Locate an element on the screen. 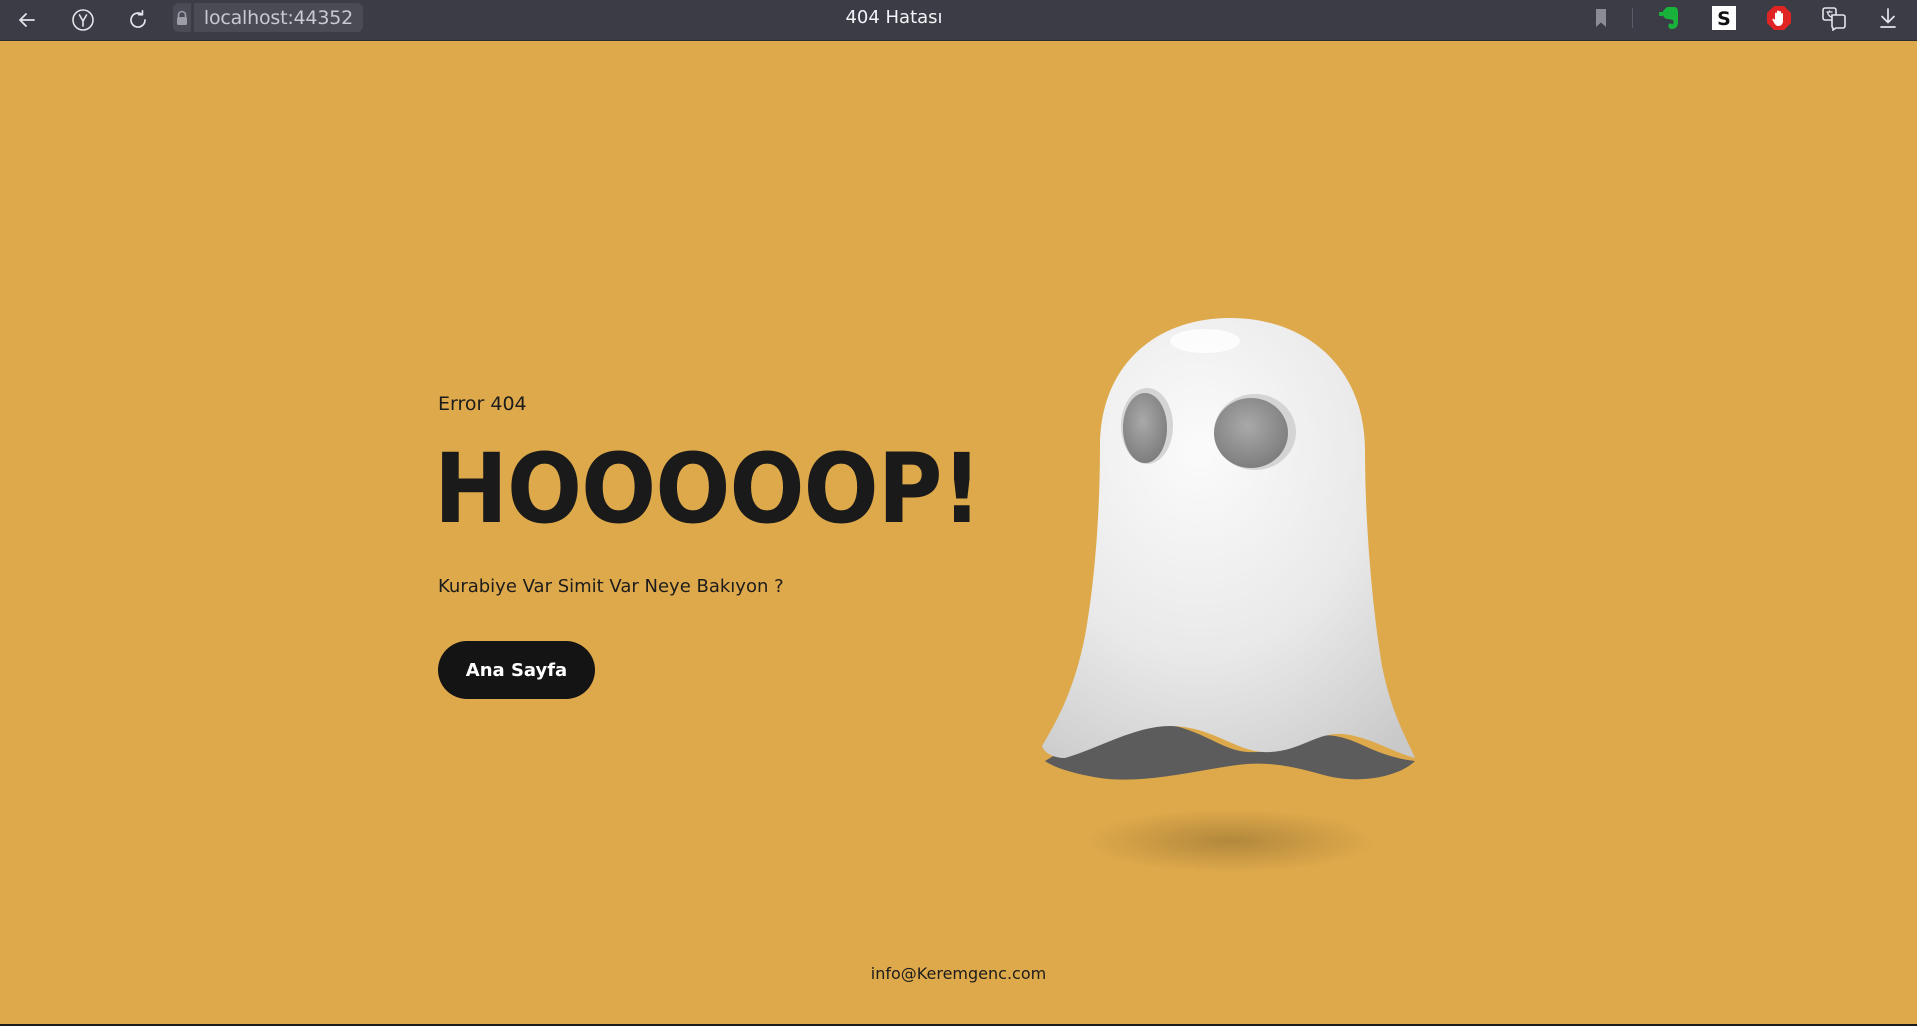 This screenshot has width=1917, height=1026. toolbar-divider is located at coordinates (1632, 18).